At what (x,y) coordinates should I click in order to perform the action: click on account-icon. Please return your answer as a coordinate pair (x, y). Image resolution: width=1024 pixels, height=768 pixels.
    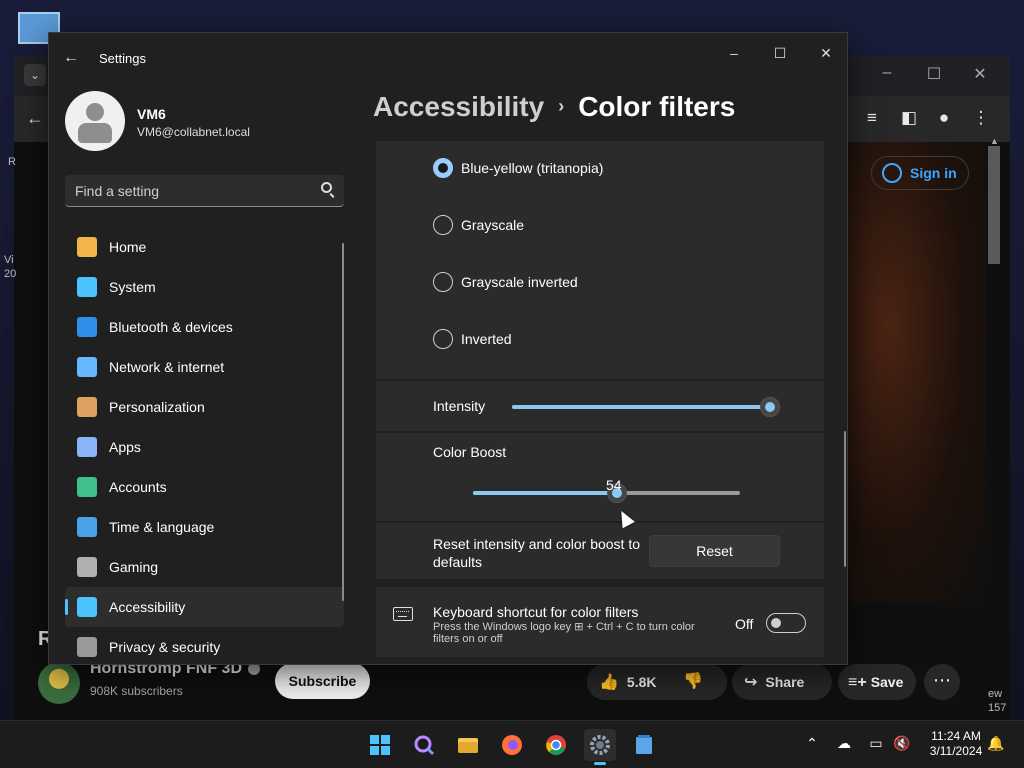
    Looking at the image, I should click on (892, 173).